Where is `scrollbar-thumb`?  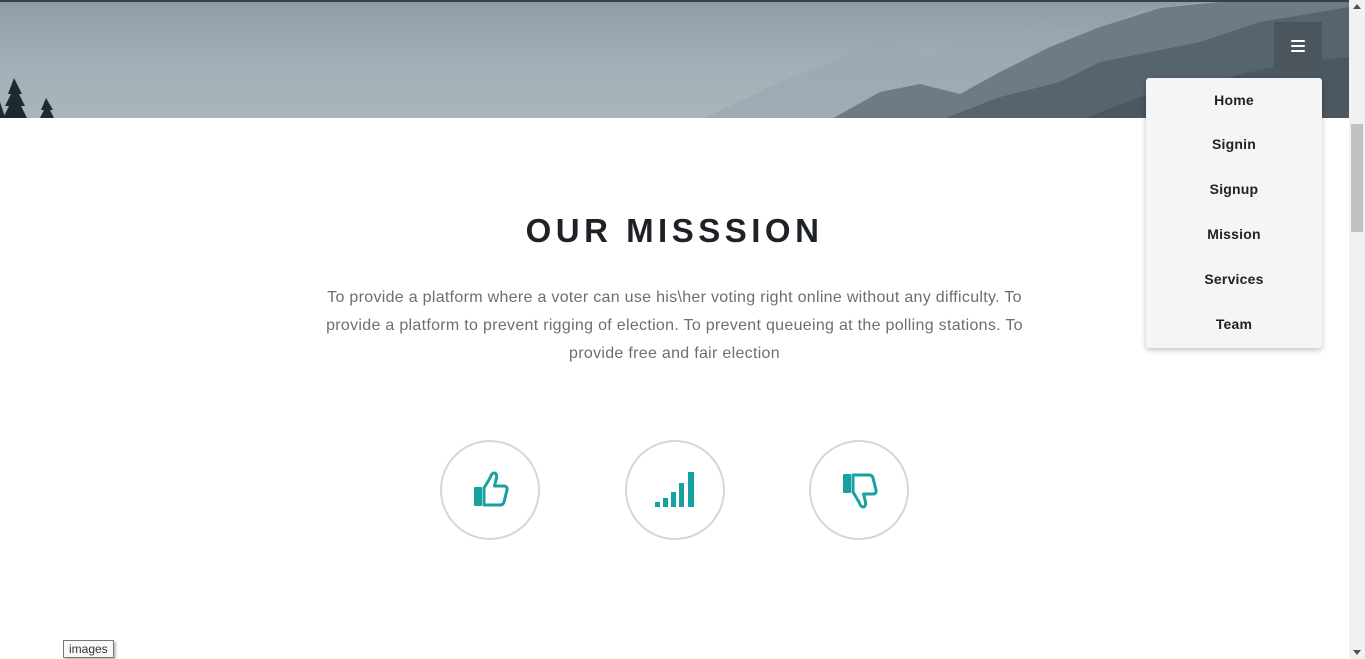 scrollbar-thumb is located at coordinates (1357, 178).